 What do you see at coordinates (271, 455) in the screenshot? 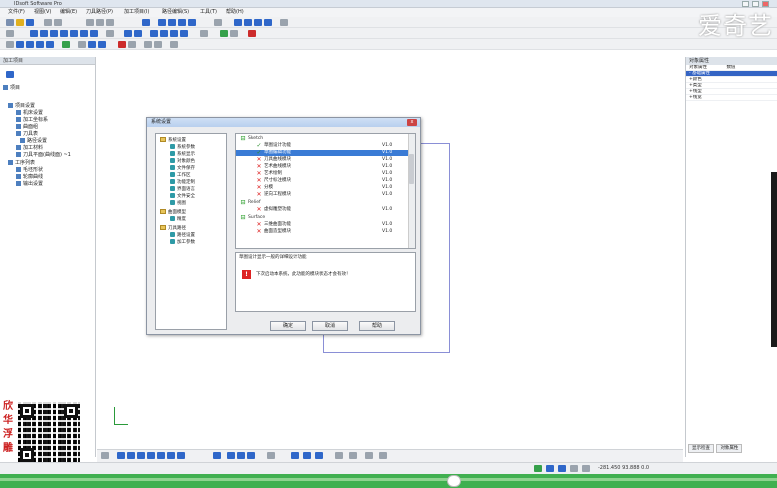
I see `layer-toggle-icon` at bounding box center [271, 455].